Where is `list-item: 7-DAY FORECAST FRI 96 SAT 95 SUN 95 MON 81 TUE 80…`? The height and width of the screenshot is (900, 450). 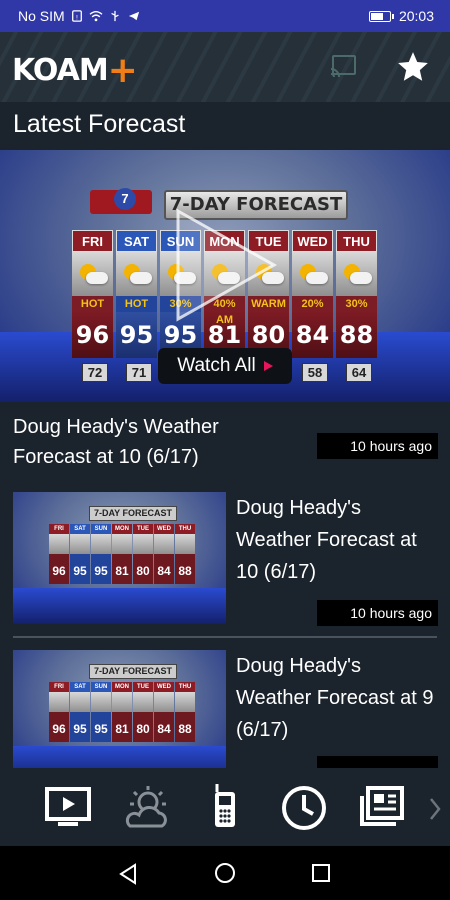
list-item: 7-DAY FORECAST FRI 96 SAT 95 SUN 95 MON 81 TUE 80… is located at coordinates (225, 709).